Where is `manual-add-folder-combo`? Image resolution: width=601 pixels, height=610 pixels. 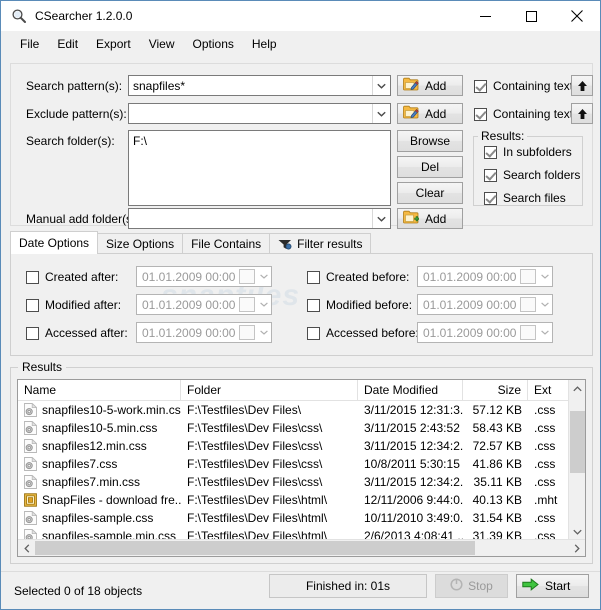 manual-add-folder-combo is located at coordinates (259, 218).